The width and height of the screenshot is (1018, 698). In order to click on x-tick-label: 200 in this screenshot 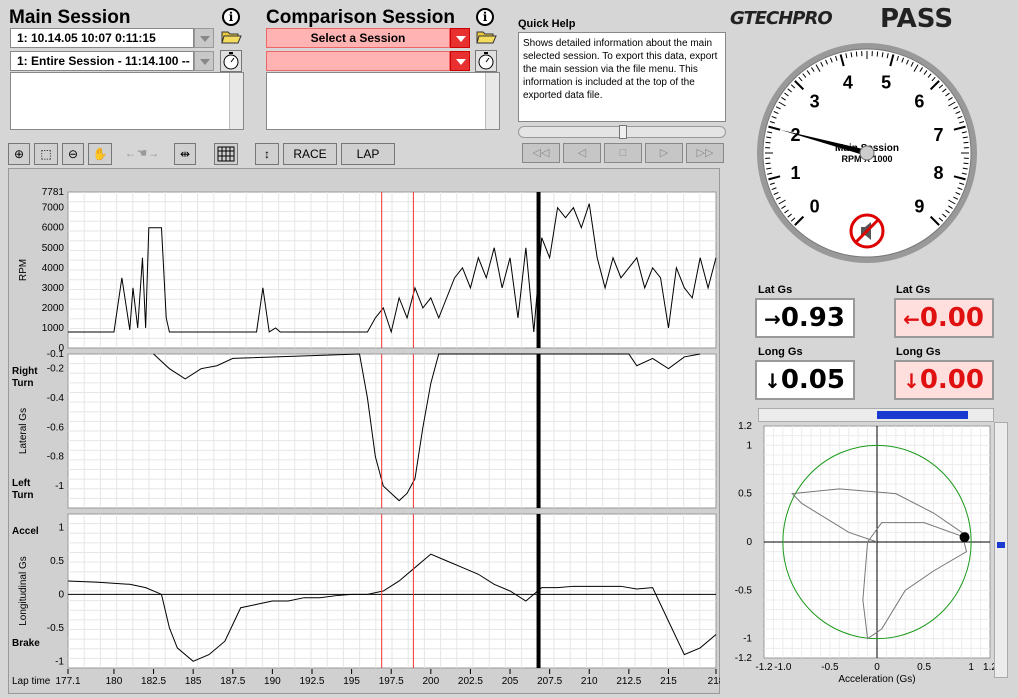, I will do `click(430, 681)`.